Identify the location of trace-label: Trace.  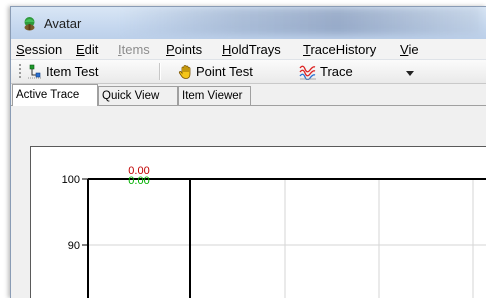
(336, 71).